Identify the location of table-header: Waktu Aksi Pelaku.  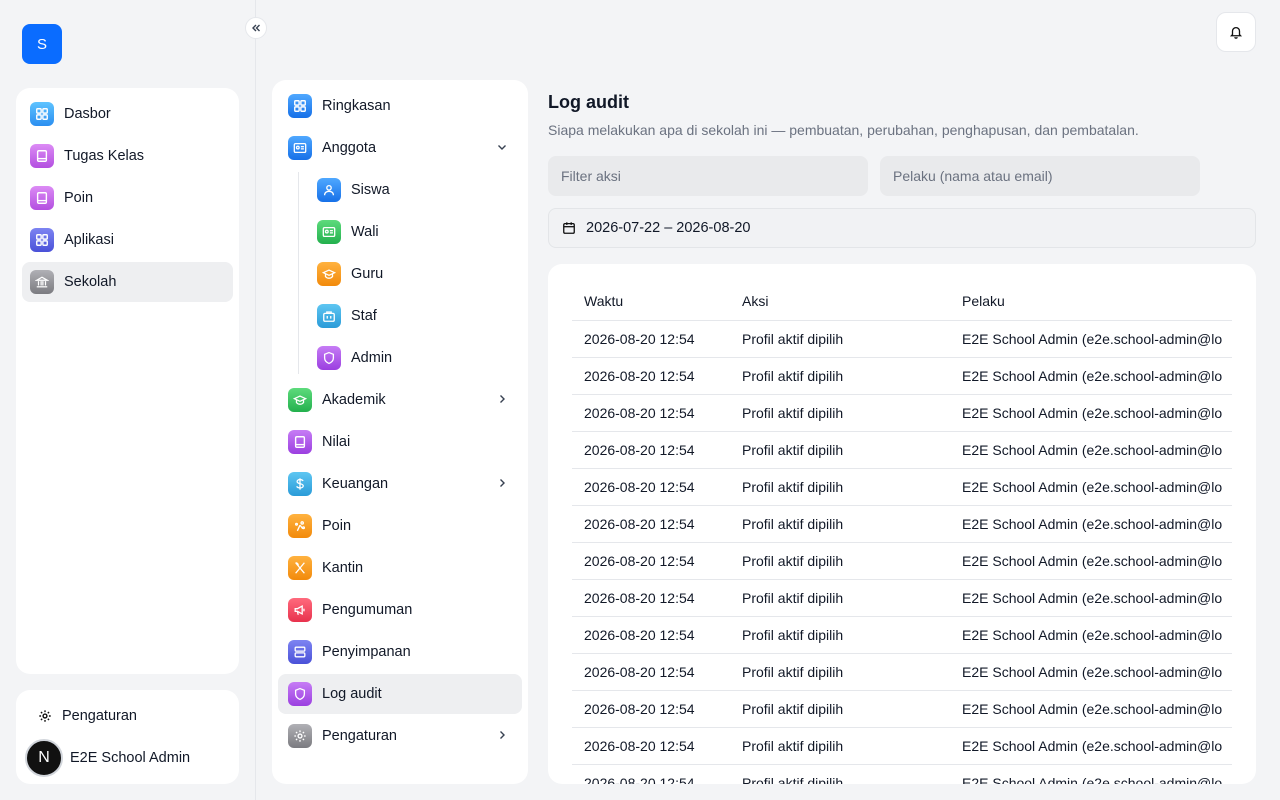
(902, 301).